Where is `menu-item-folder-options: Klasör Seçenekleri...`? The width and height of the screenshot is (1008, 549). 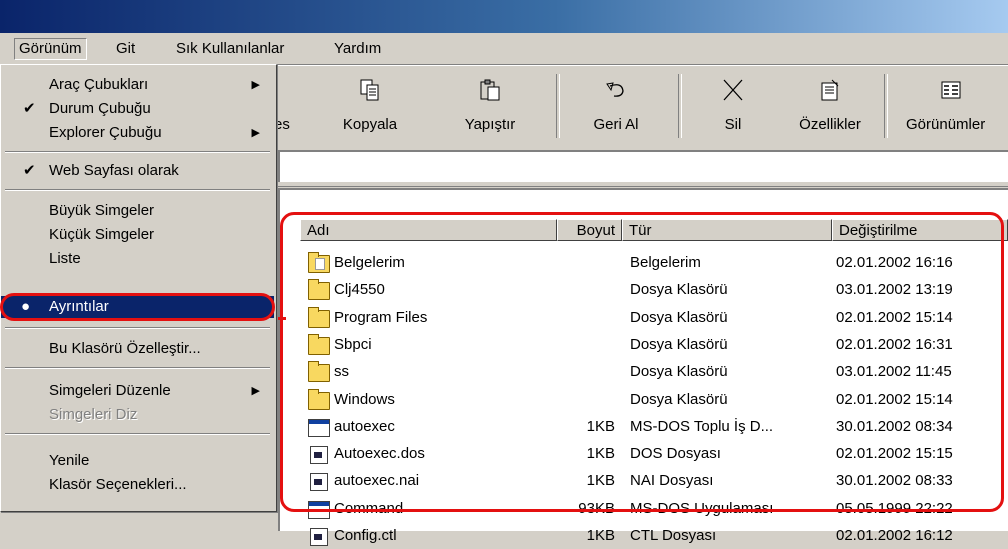 menu-item-folder-options: Klasör Seçenekleri... is located at coordinates (137, 485).